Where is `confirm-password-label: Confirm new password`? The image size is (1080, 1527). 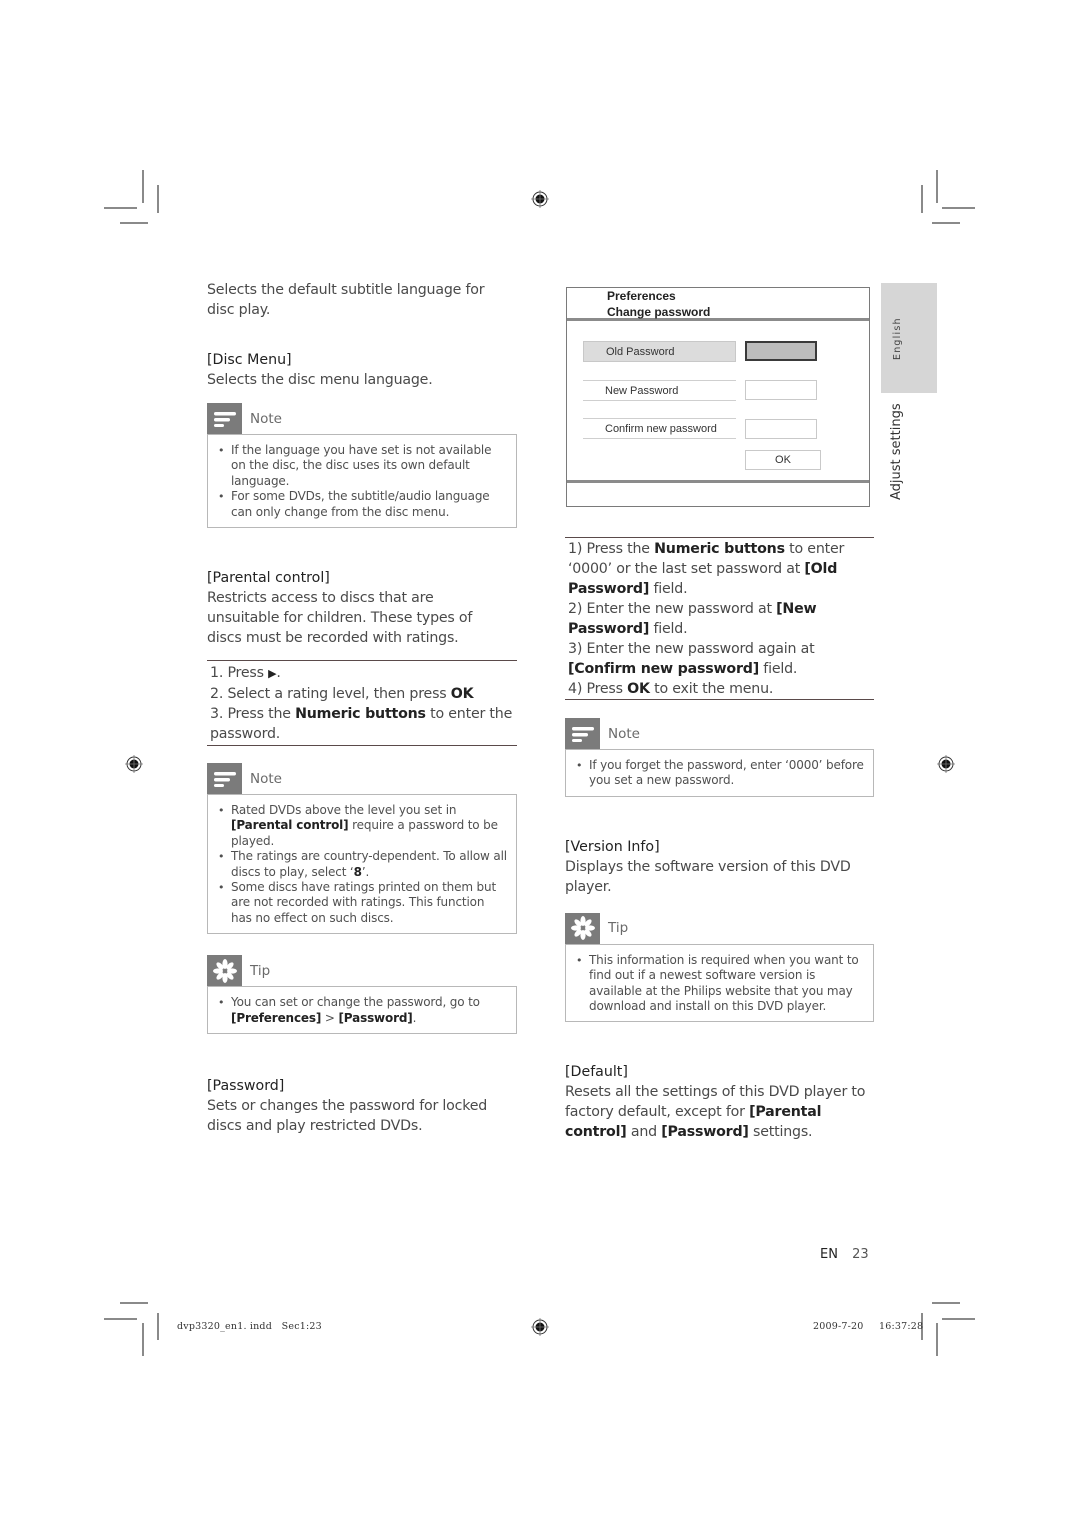
confirm-password-label: Confirm new password is located at coordinates (659, 428).